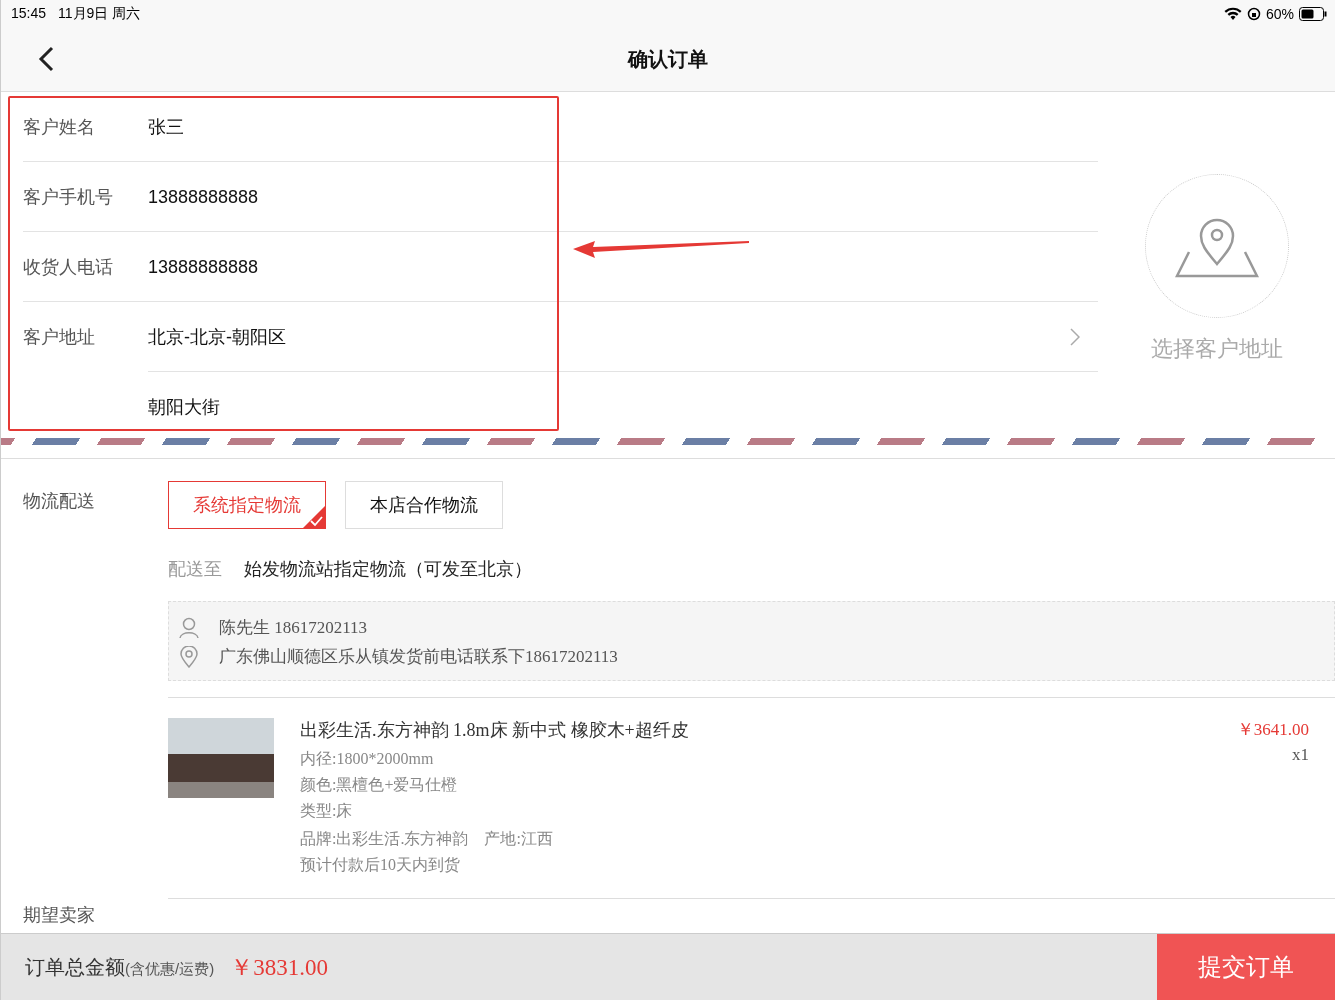 Image resolution: width=1335 pixels, height=1000 pixels. I want to click on field-value: 朝阳大街, so click(623, 407).